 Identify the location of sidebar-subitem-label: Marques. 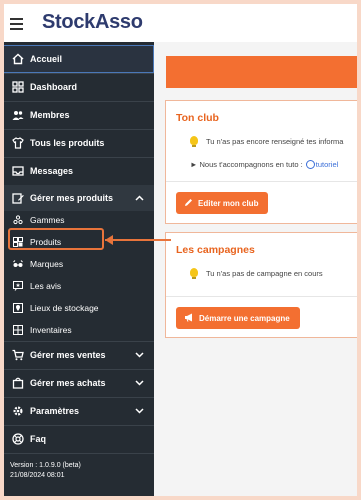
(47, 264).